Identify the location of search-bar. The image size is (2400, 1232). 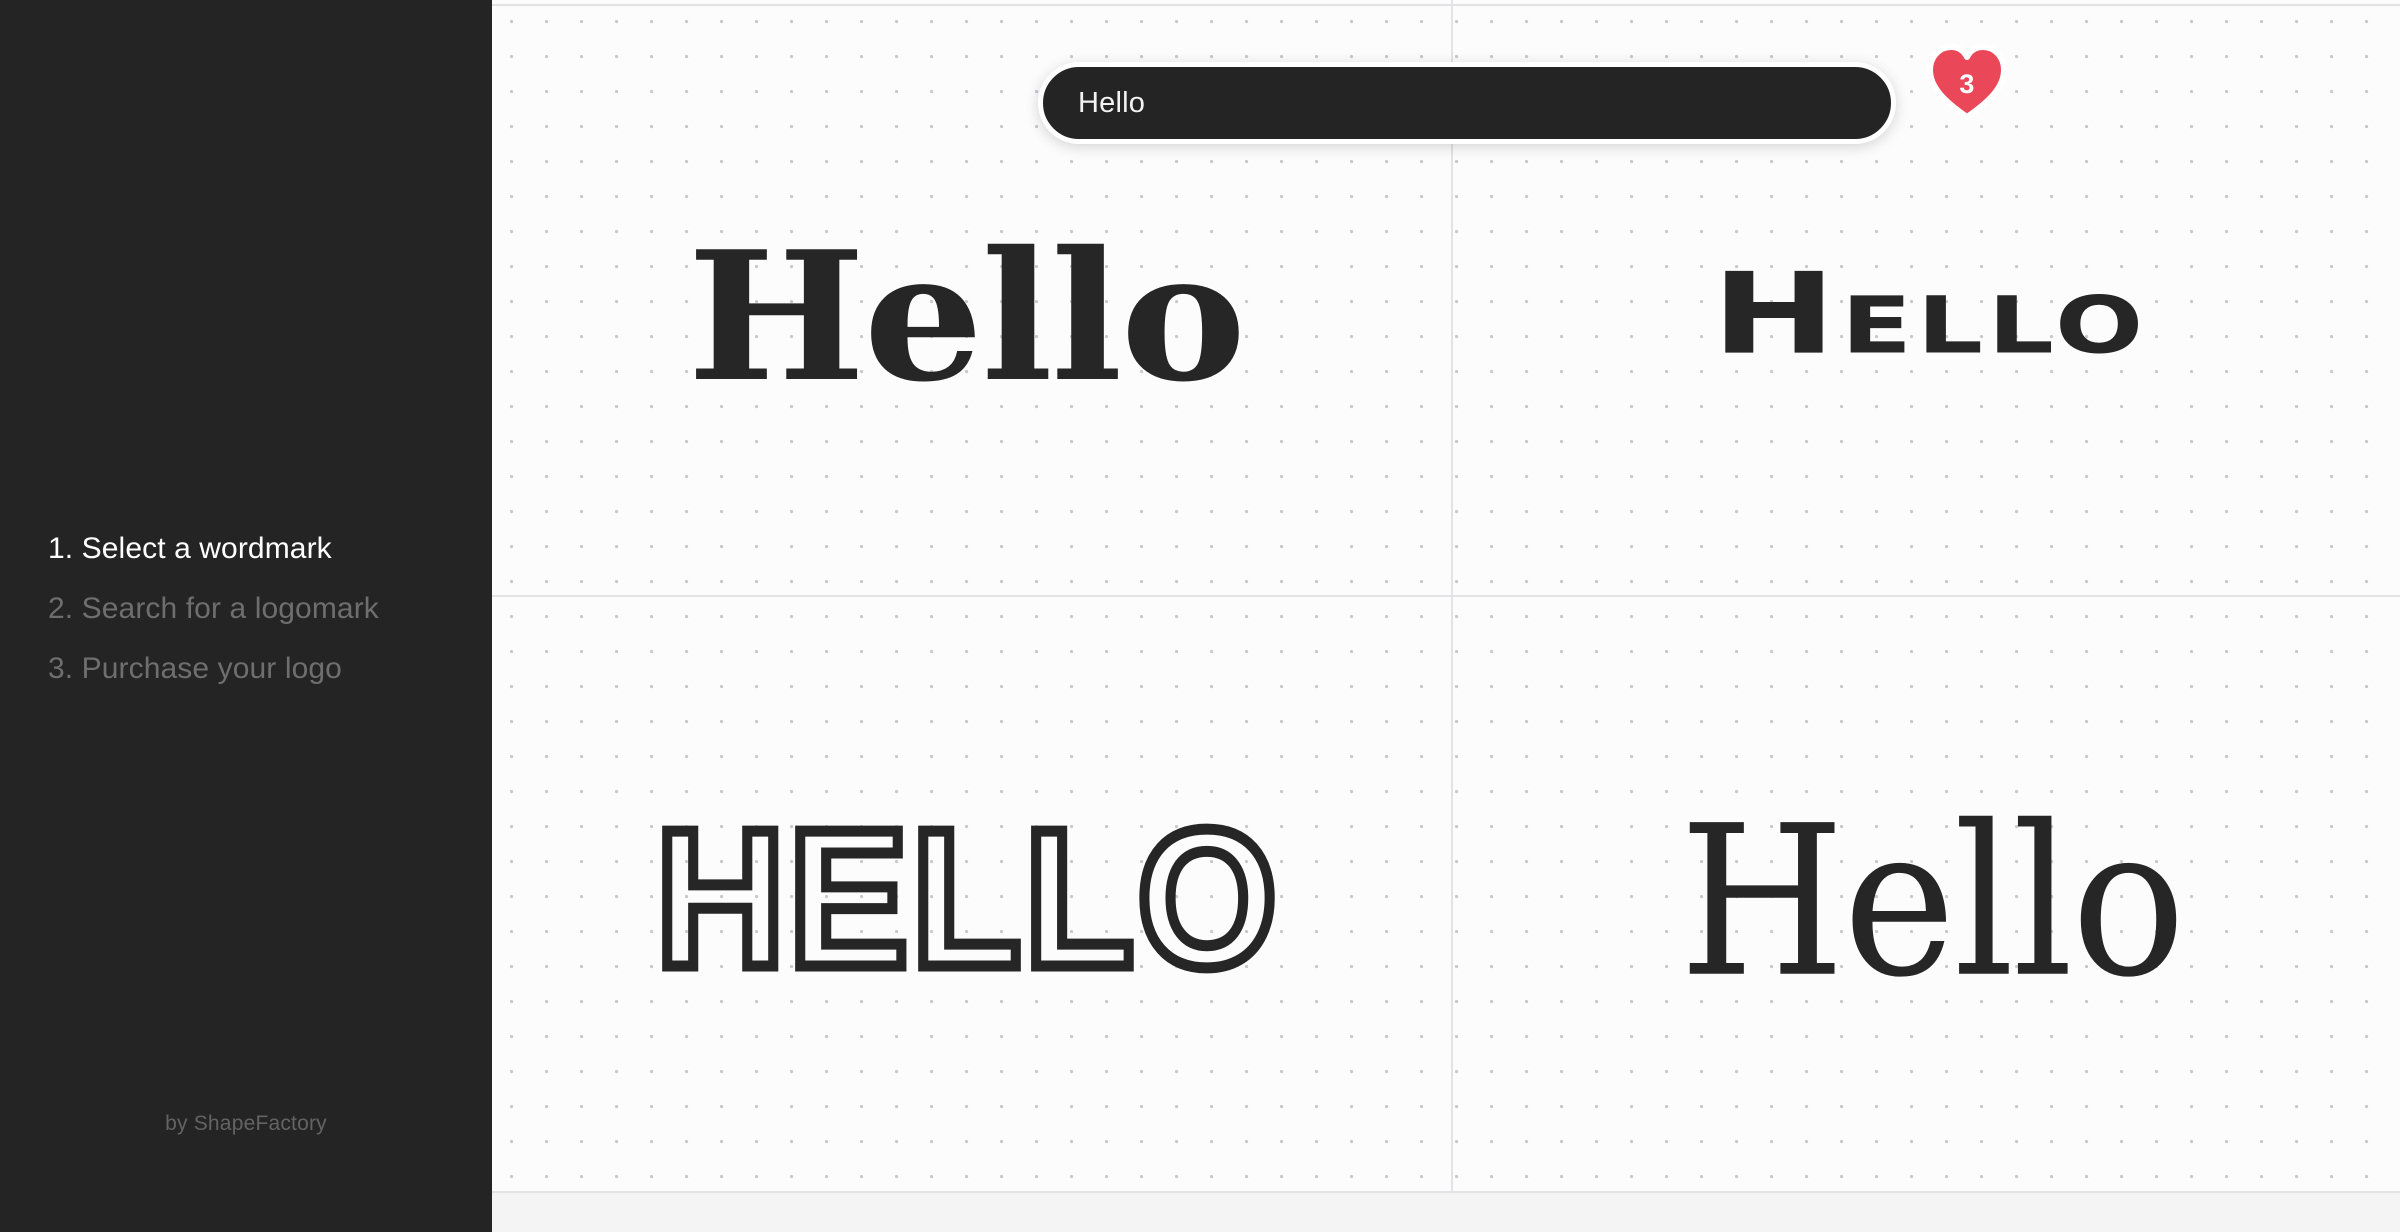
(1467, 103).